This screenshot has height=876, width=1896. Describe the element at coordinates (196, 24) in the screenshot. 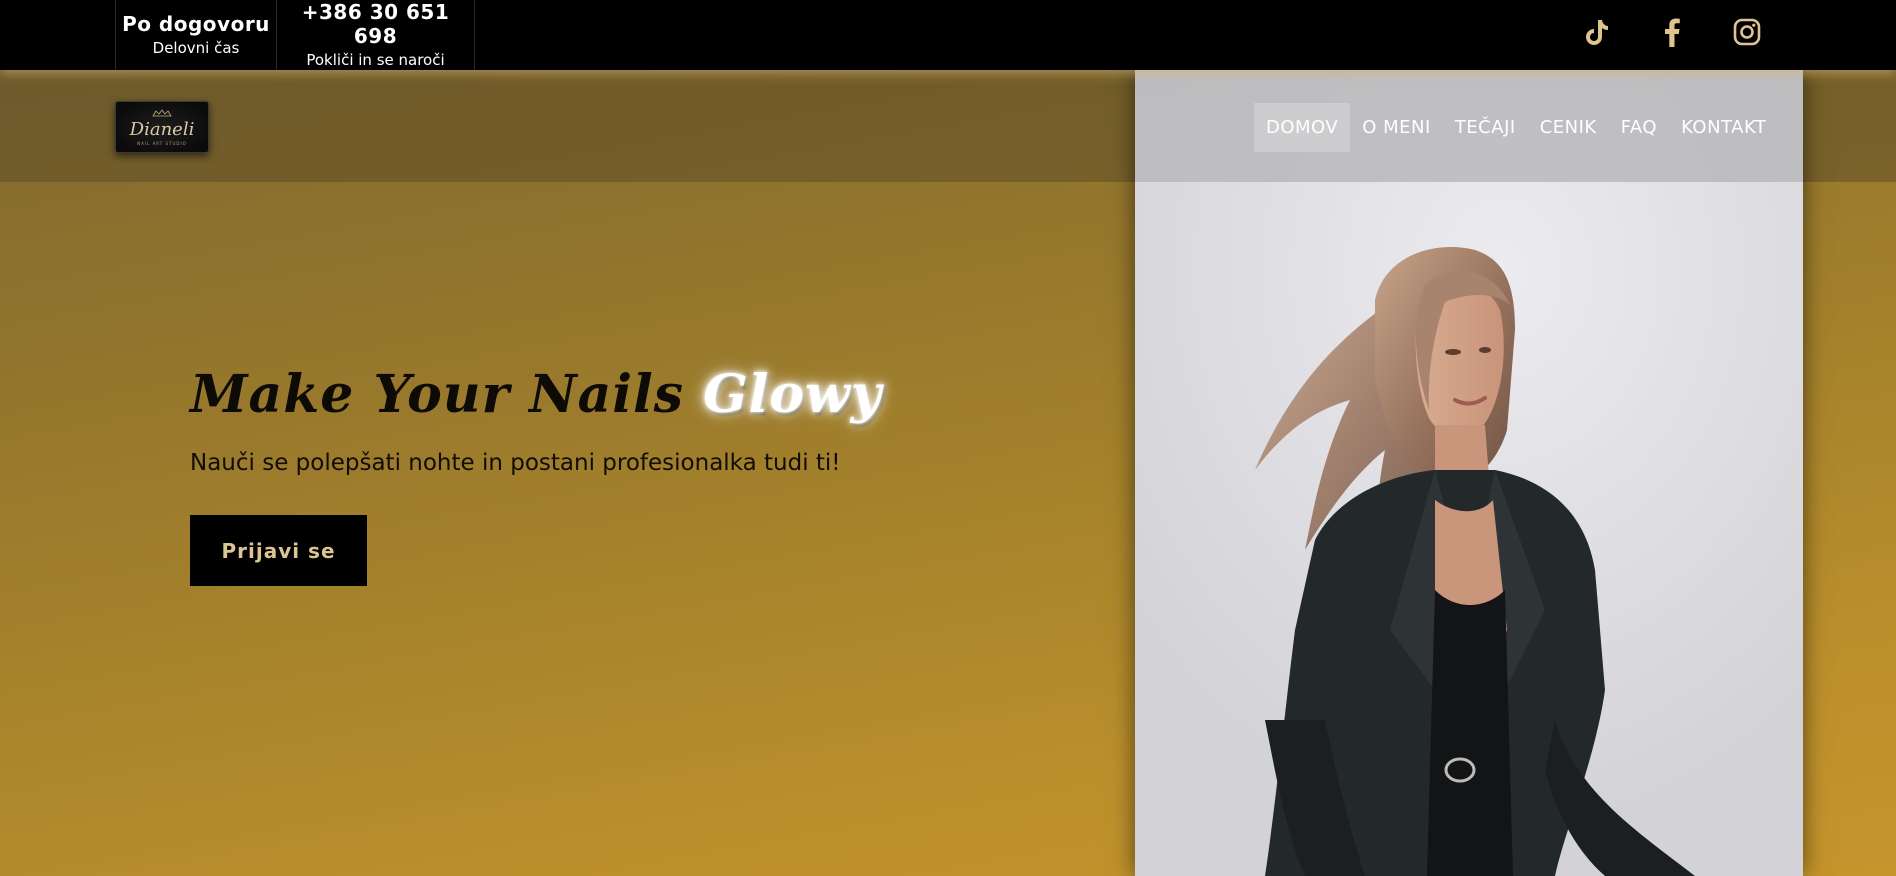

I see `working-hours-title: Po dogovoru` at that location.